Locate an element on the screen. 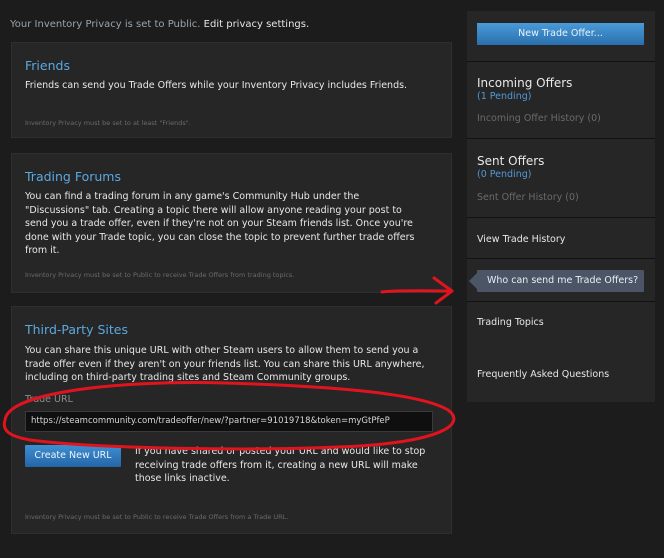 This screenshot has width=664, height=558. who-can-send-offers-item: Who can send me Trade Offers? is located at coordinates (556, 281).